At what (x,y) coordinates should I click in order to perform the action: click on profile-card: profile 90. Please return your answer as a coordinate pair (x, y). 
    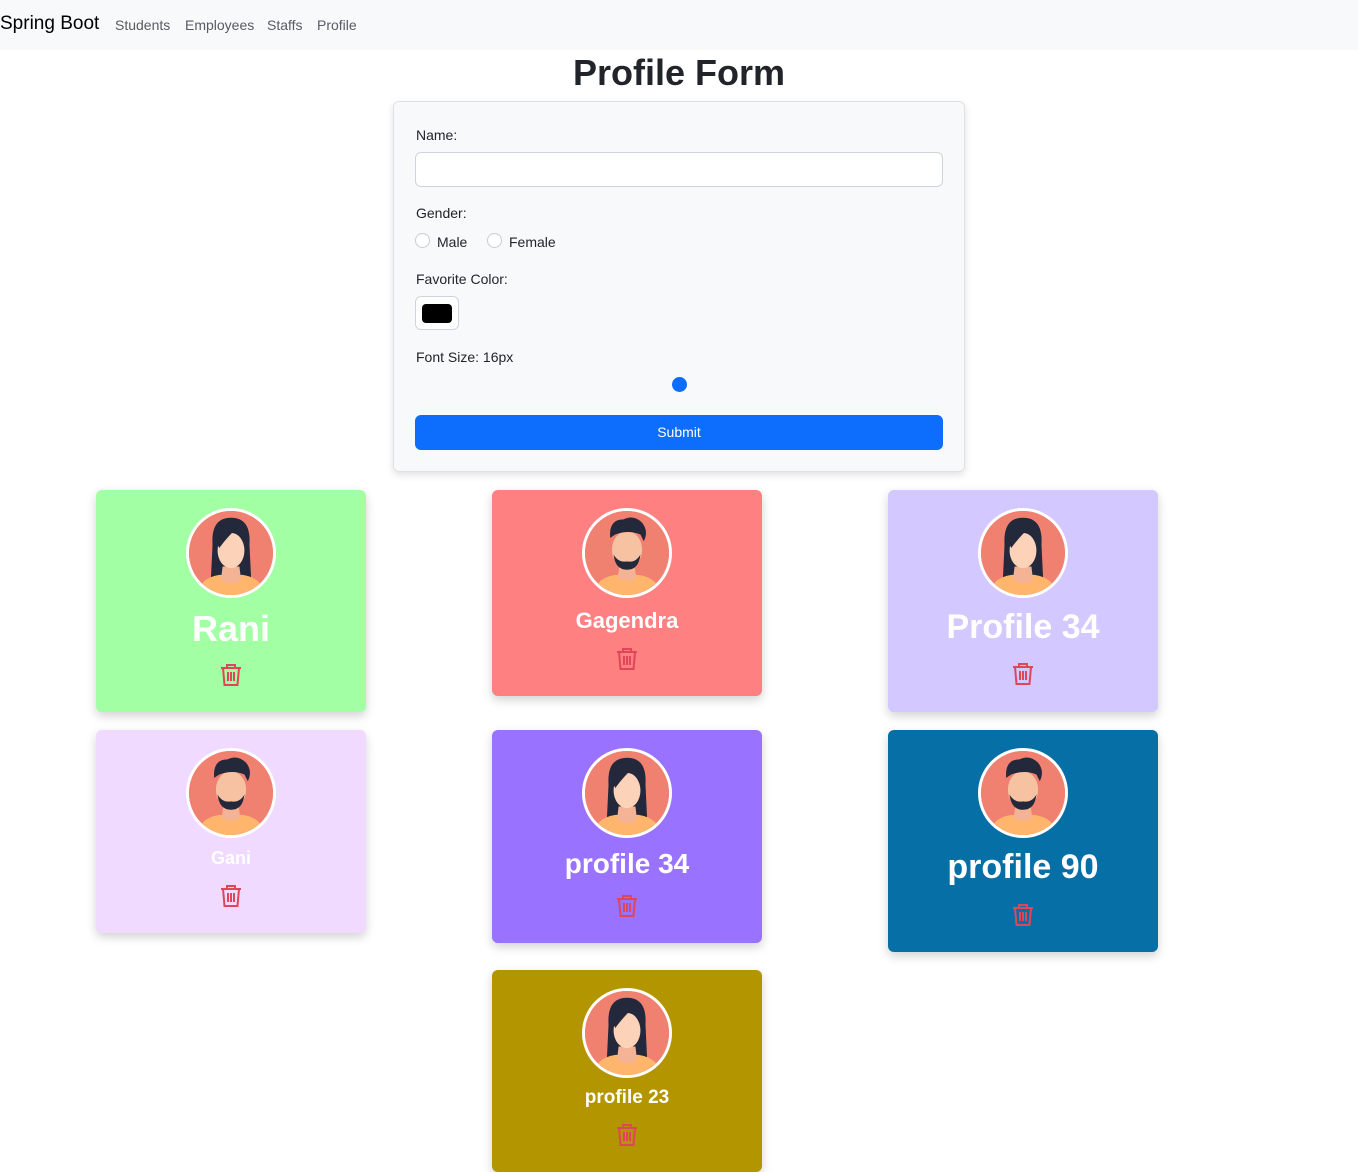
    Looking at the image, I should click on (1023, 841).